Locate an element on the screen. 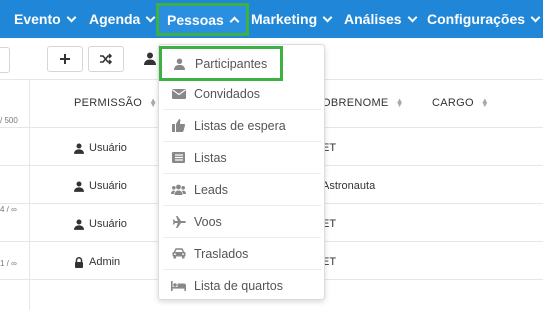 Image resolution: width=543 pixels, height=310 pixels. chevron-up-icon is located at coordinates (234, 21).